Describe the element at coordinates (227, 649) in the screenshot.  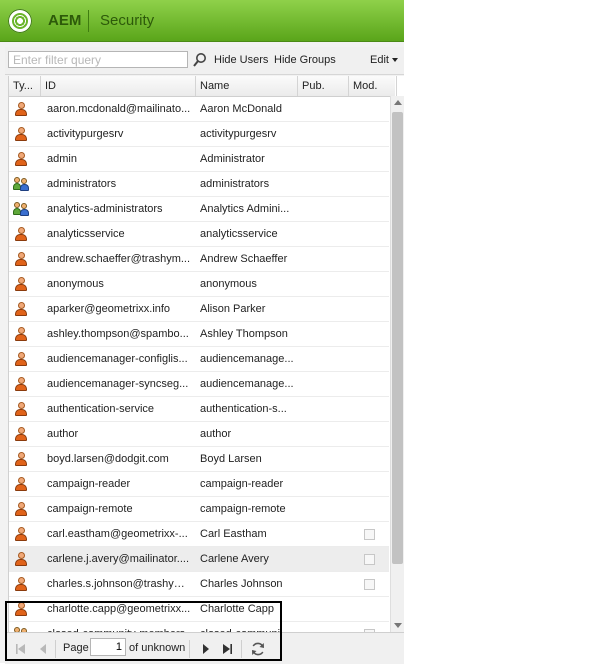
I see `last-page-icon` at that location.